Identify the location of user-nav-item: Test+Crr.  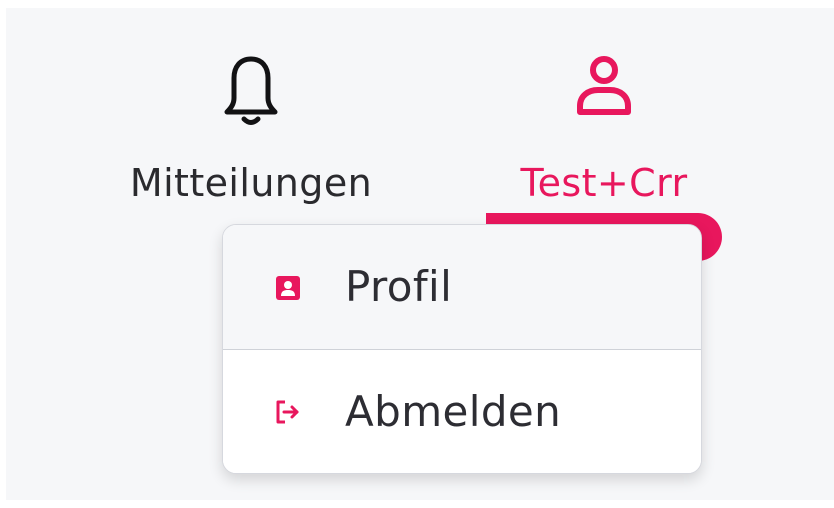
(604, 107).